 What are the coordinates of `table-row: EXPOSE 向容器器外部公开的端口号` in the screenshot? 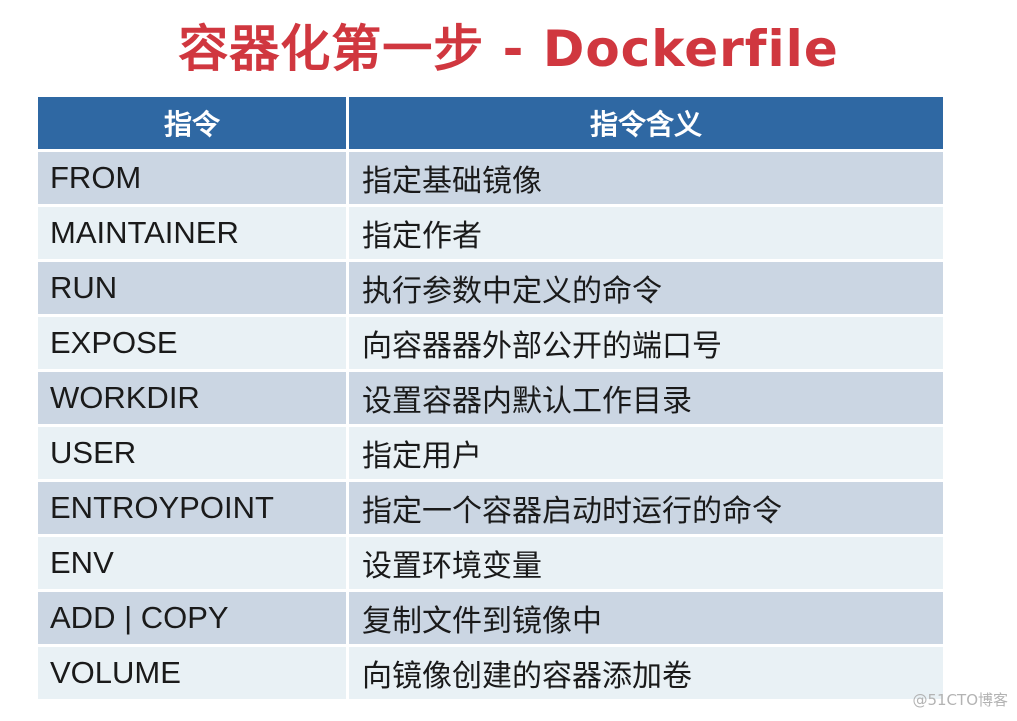 It's located at (490, 343).